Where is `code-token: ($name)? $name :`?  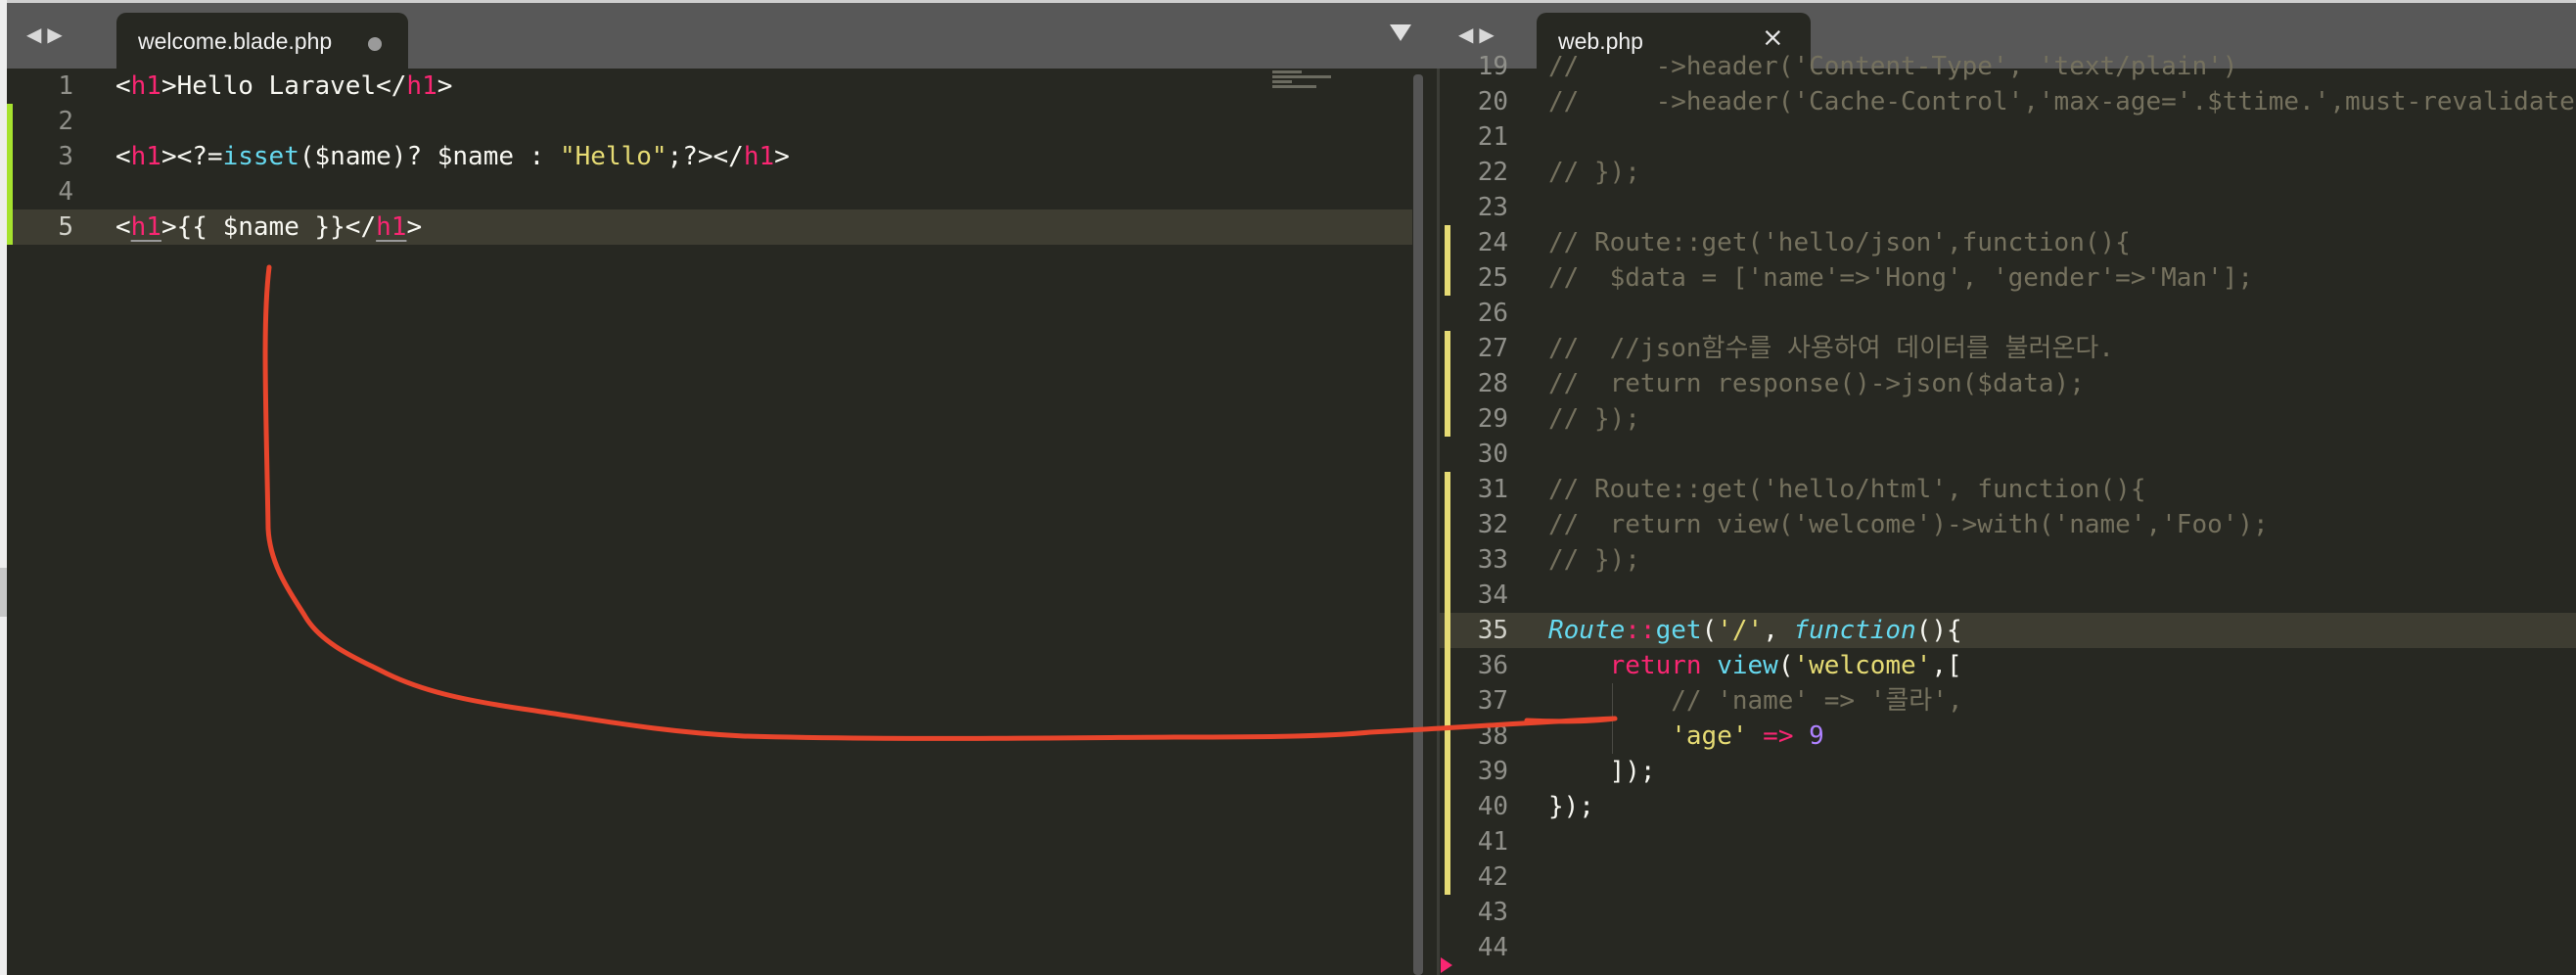 code-token: ($name)? $name : is located at coordinates (430, 156).